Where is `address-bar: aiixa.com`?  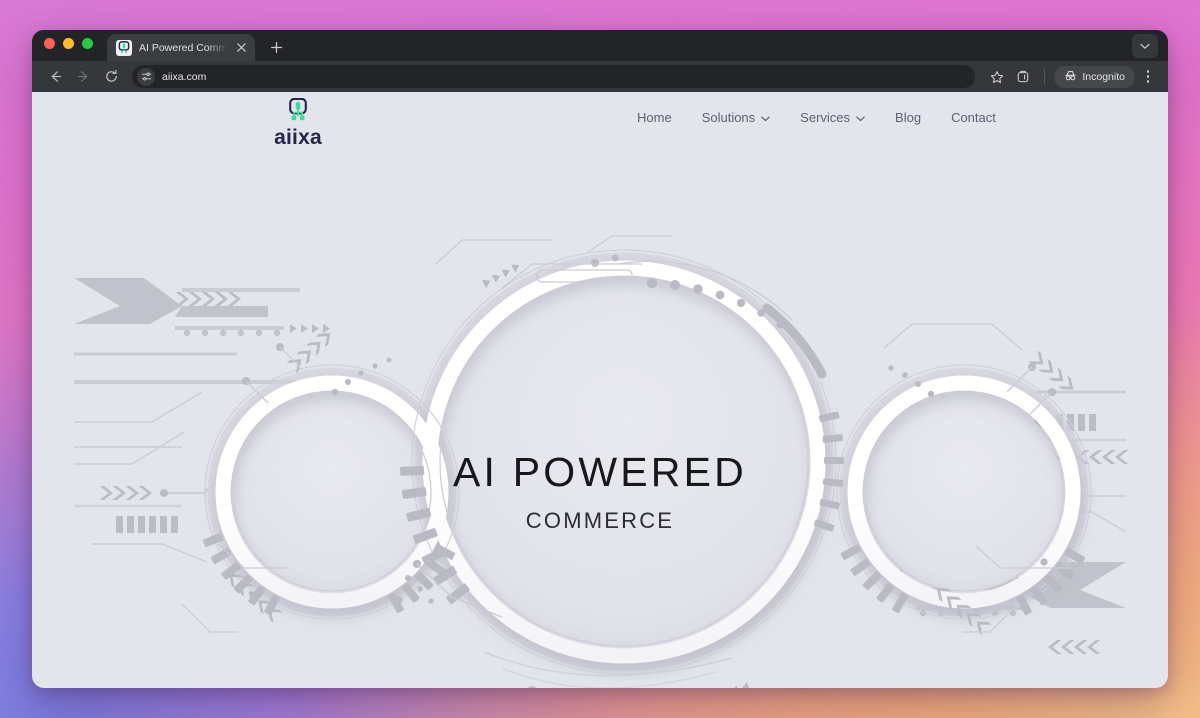 address-bar: aiixa.com is located at coordinates (554, 76).